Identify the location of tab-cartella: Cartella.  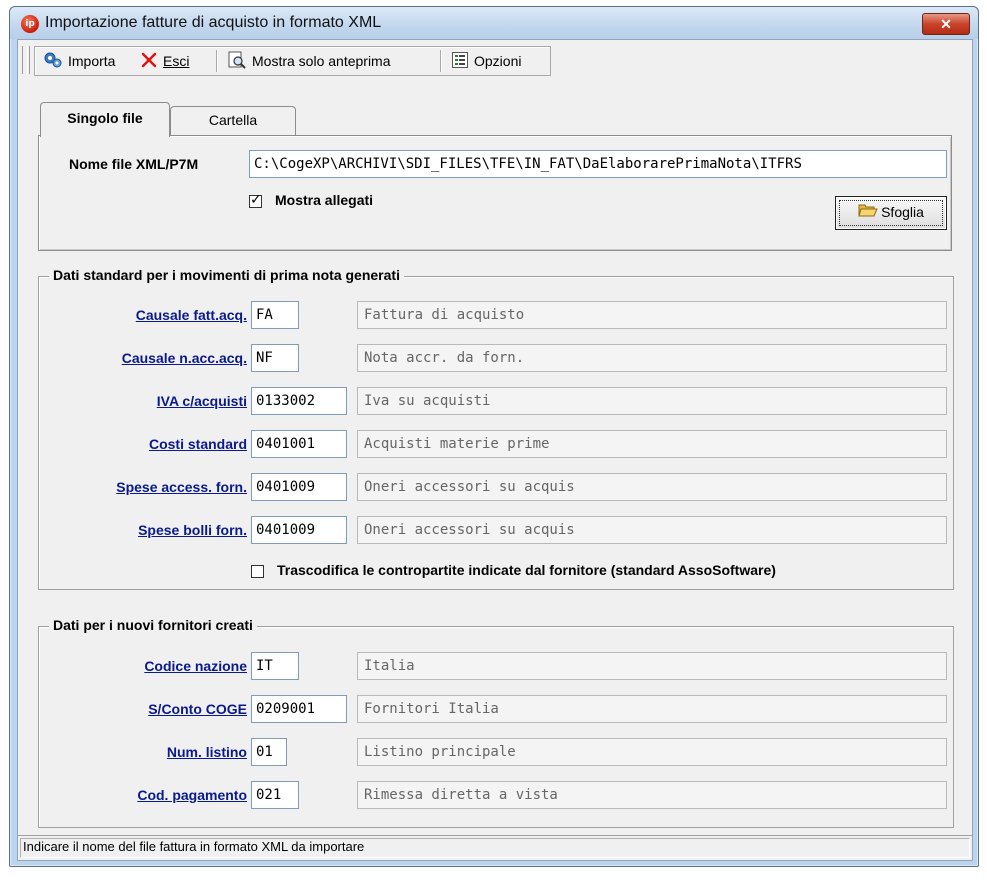
(233, 120).